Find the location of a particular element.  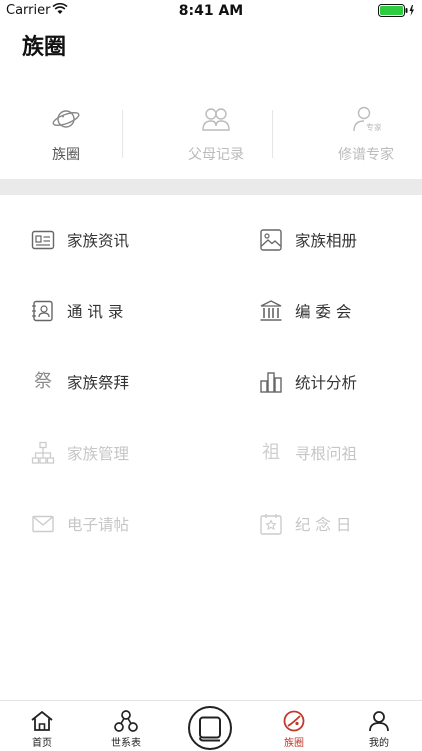

nav-mine: 我的 is located at coordinates (379, 726).